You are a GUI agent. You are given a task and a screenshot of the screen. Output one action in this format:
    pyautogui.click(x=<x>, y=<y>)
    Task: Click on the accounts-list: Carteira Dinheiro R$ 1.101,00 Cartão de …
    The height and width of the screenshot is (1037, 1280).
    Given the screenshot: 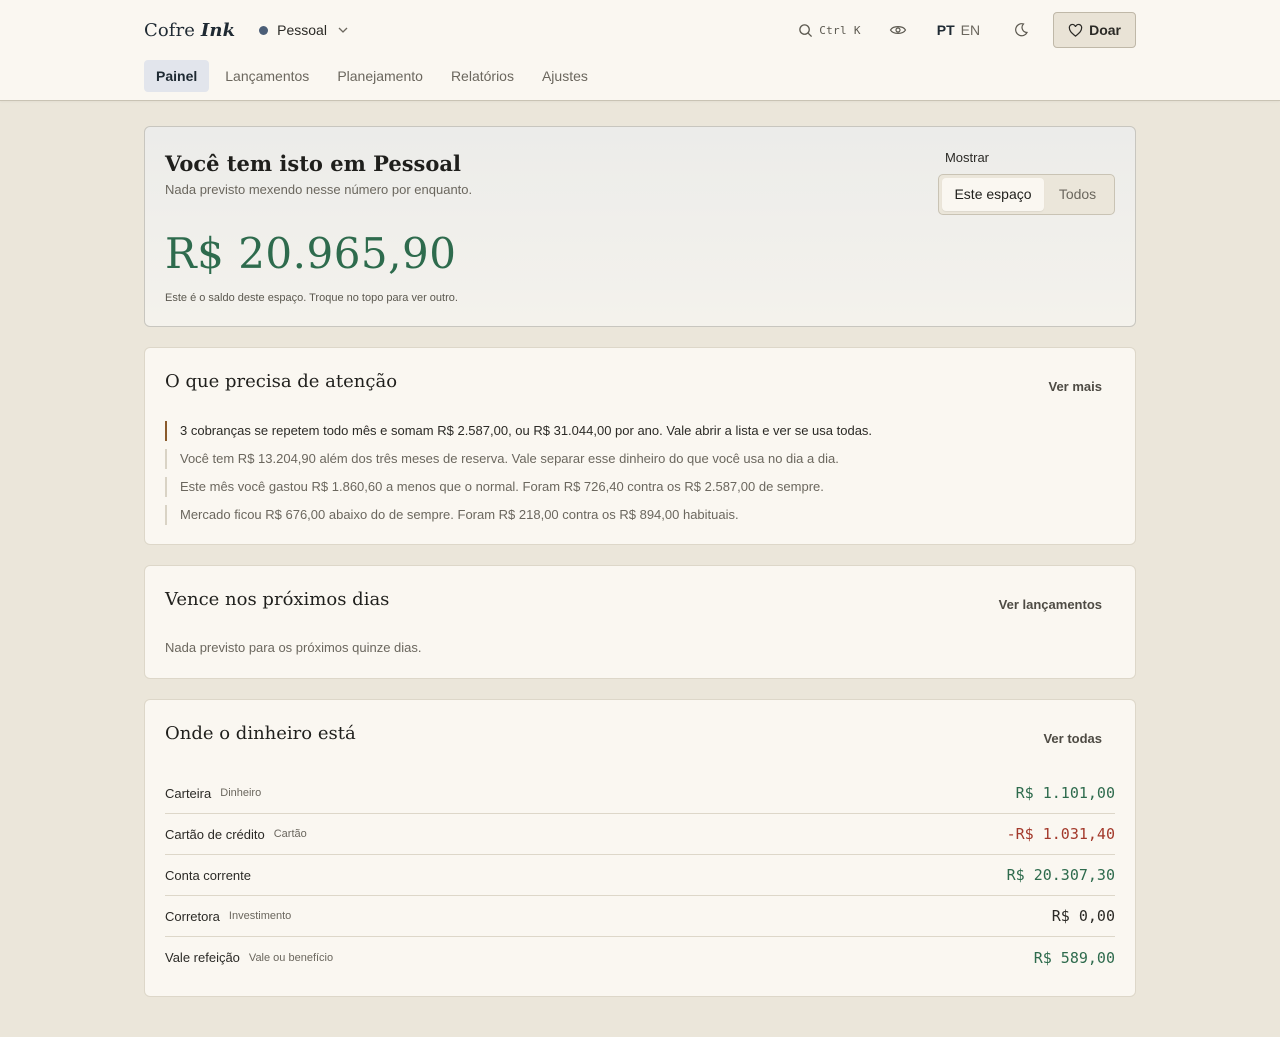 What is the action you would take?
    pyautogui.click(x=640, y=875)
    